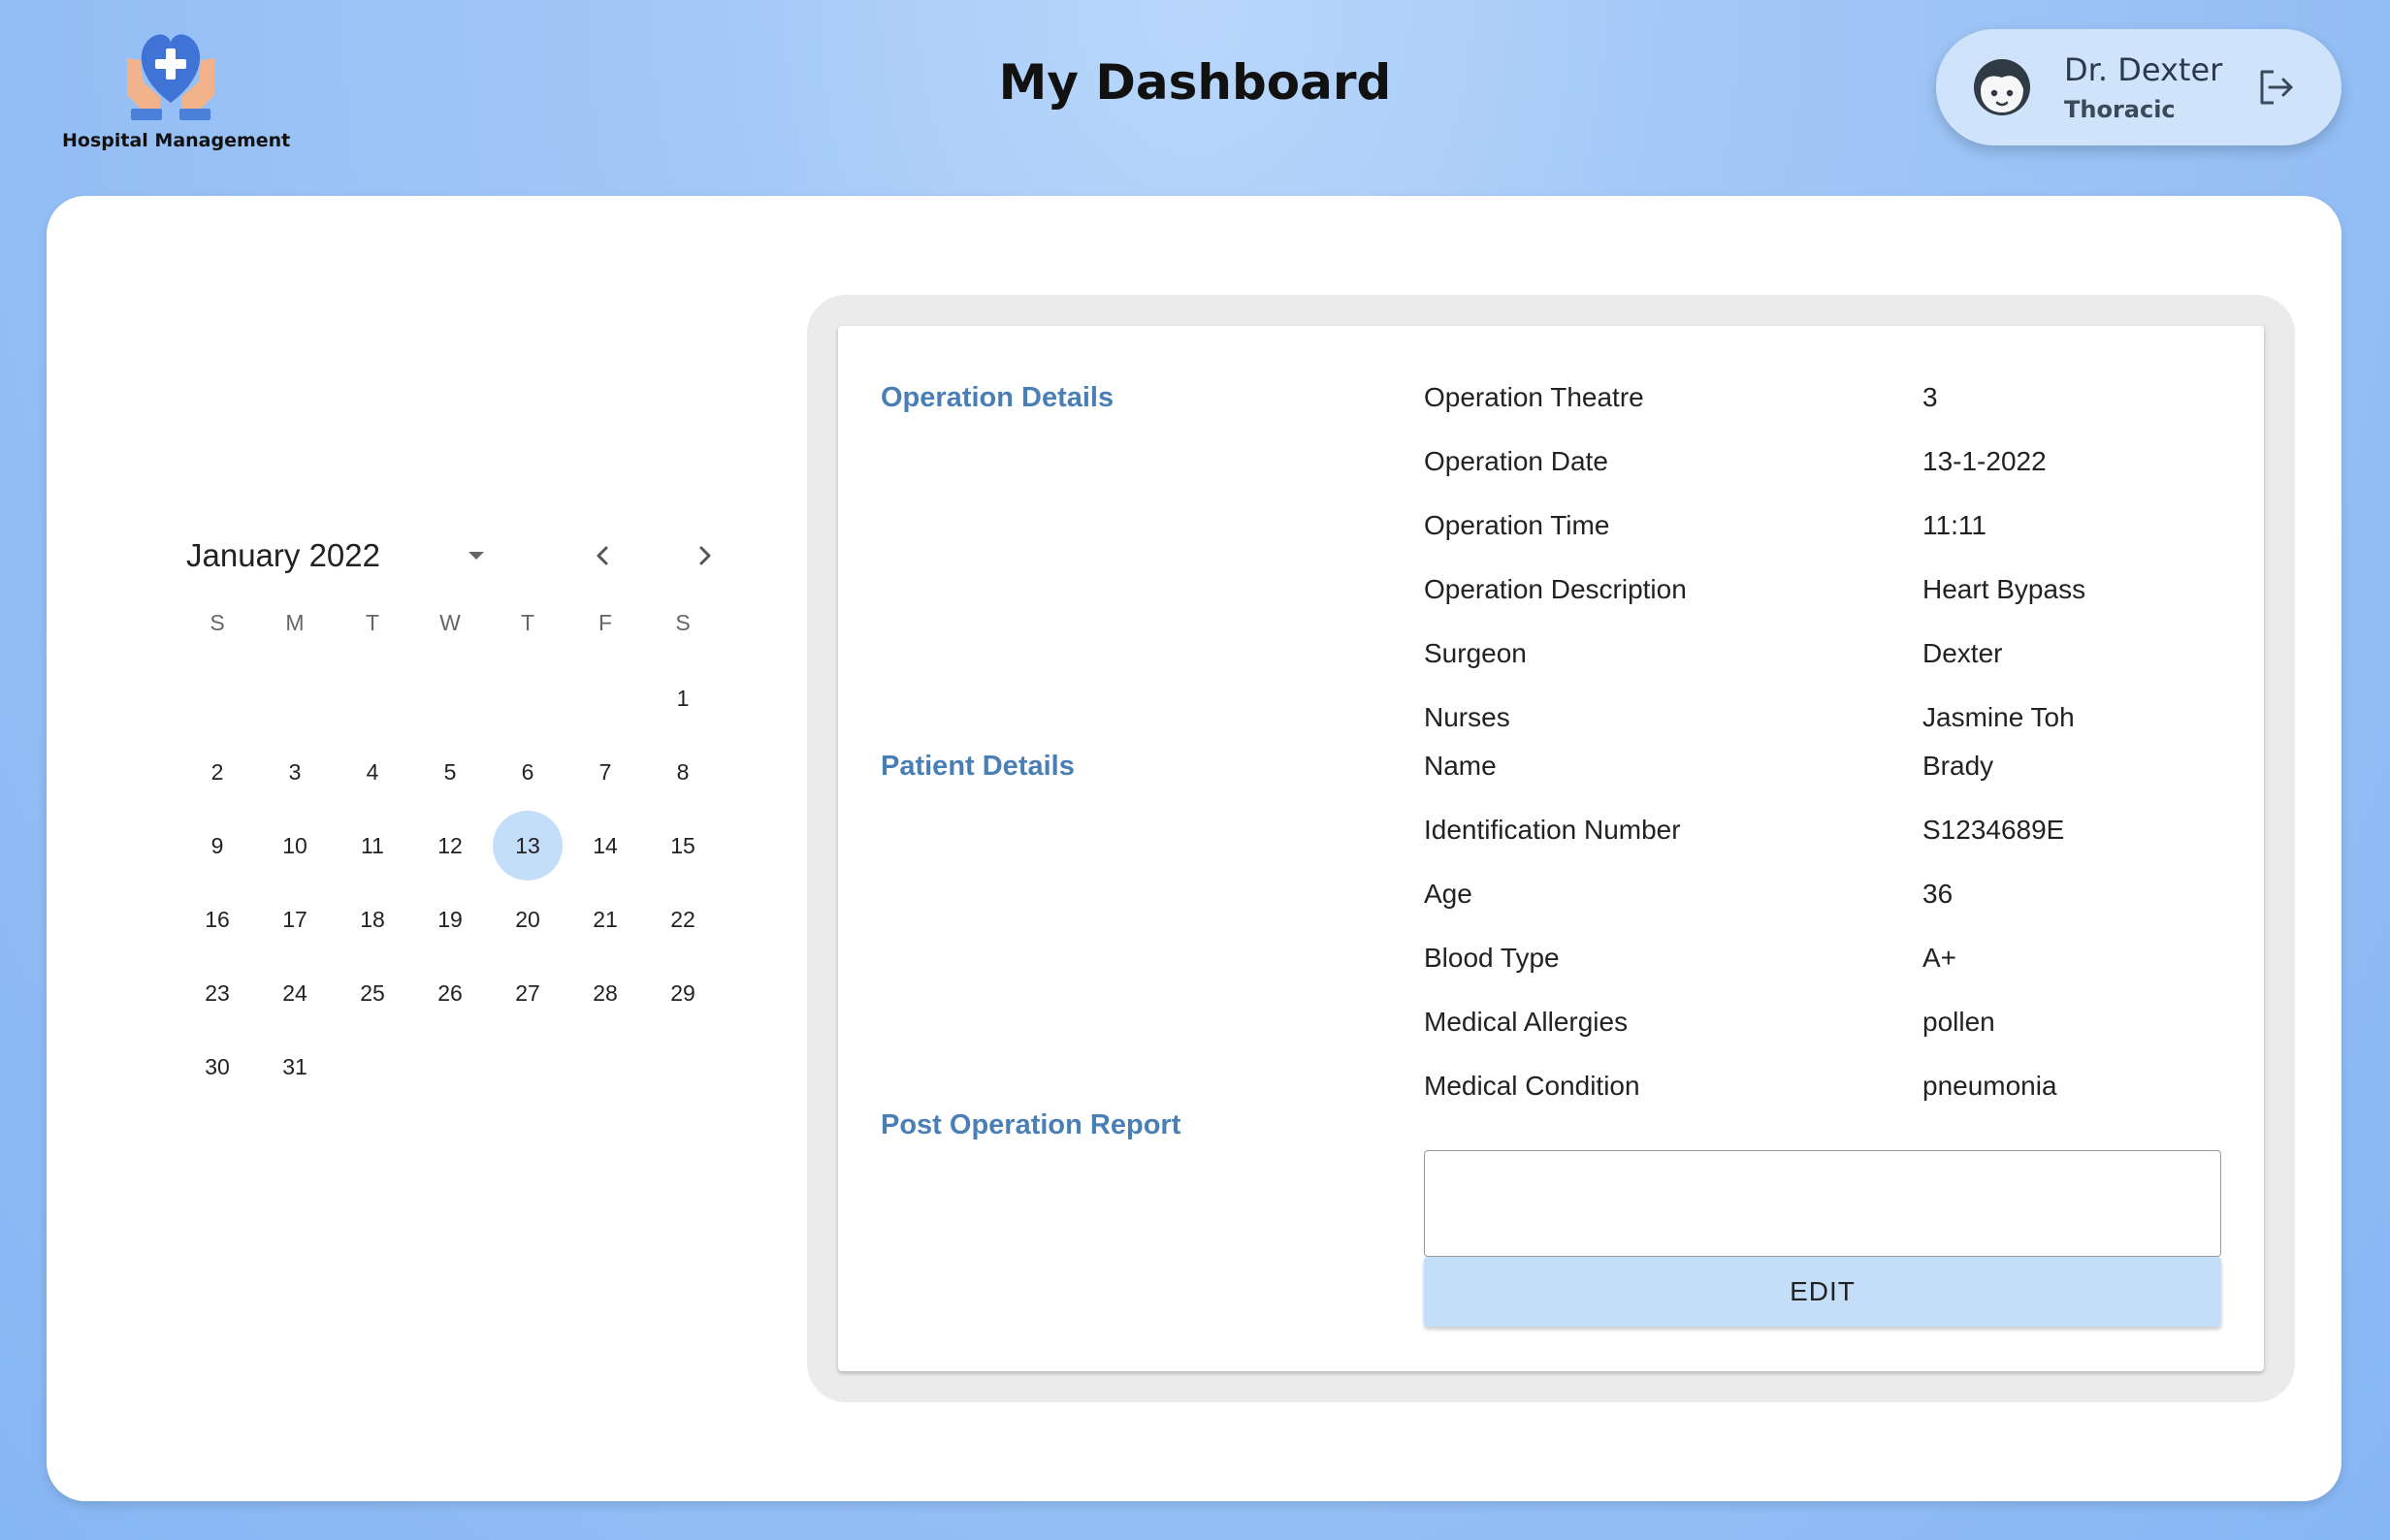 Image resolution: width=2390 pixels, height=1540 pixels. I want to click on calendar-day: 8, so click(683, 772).